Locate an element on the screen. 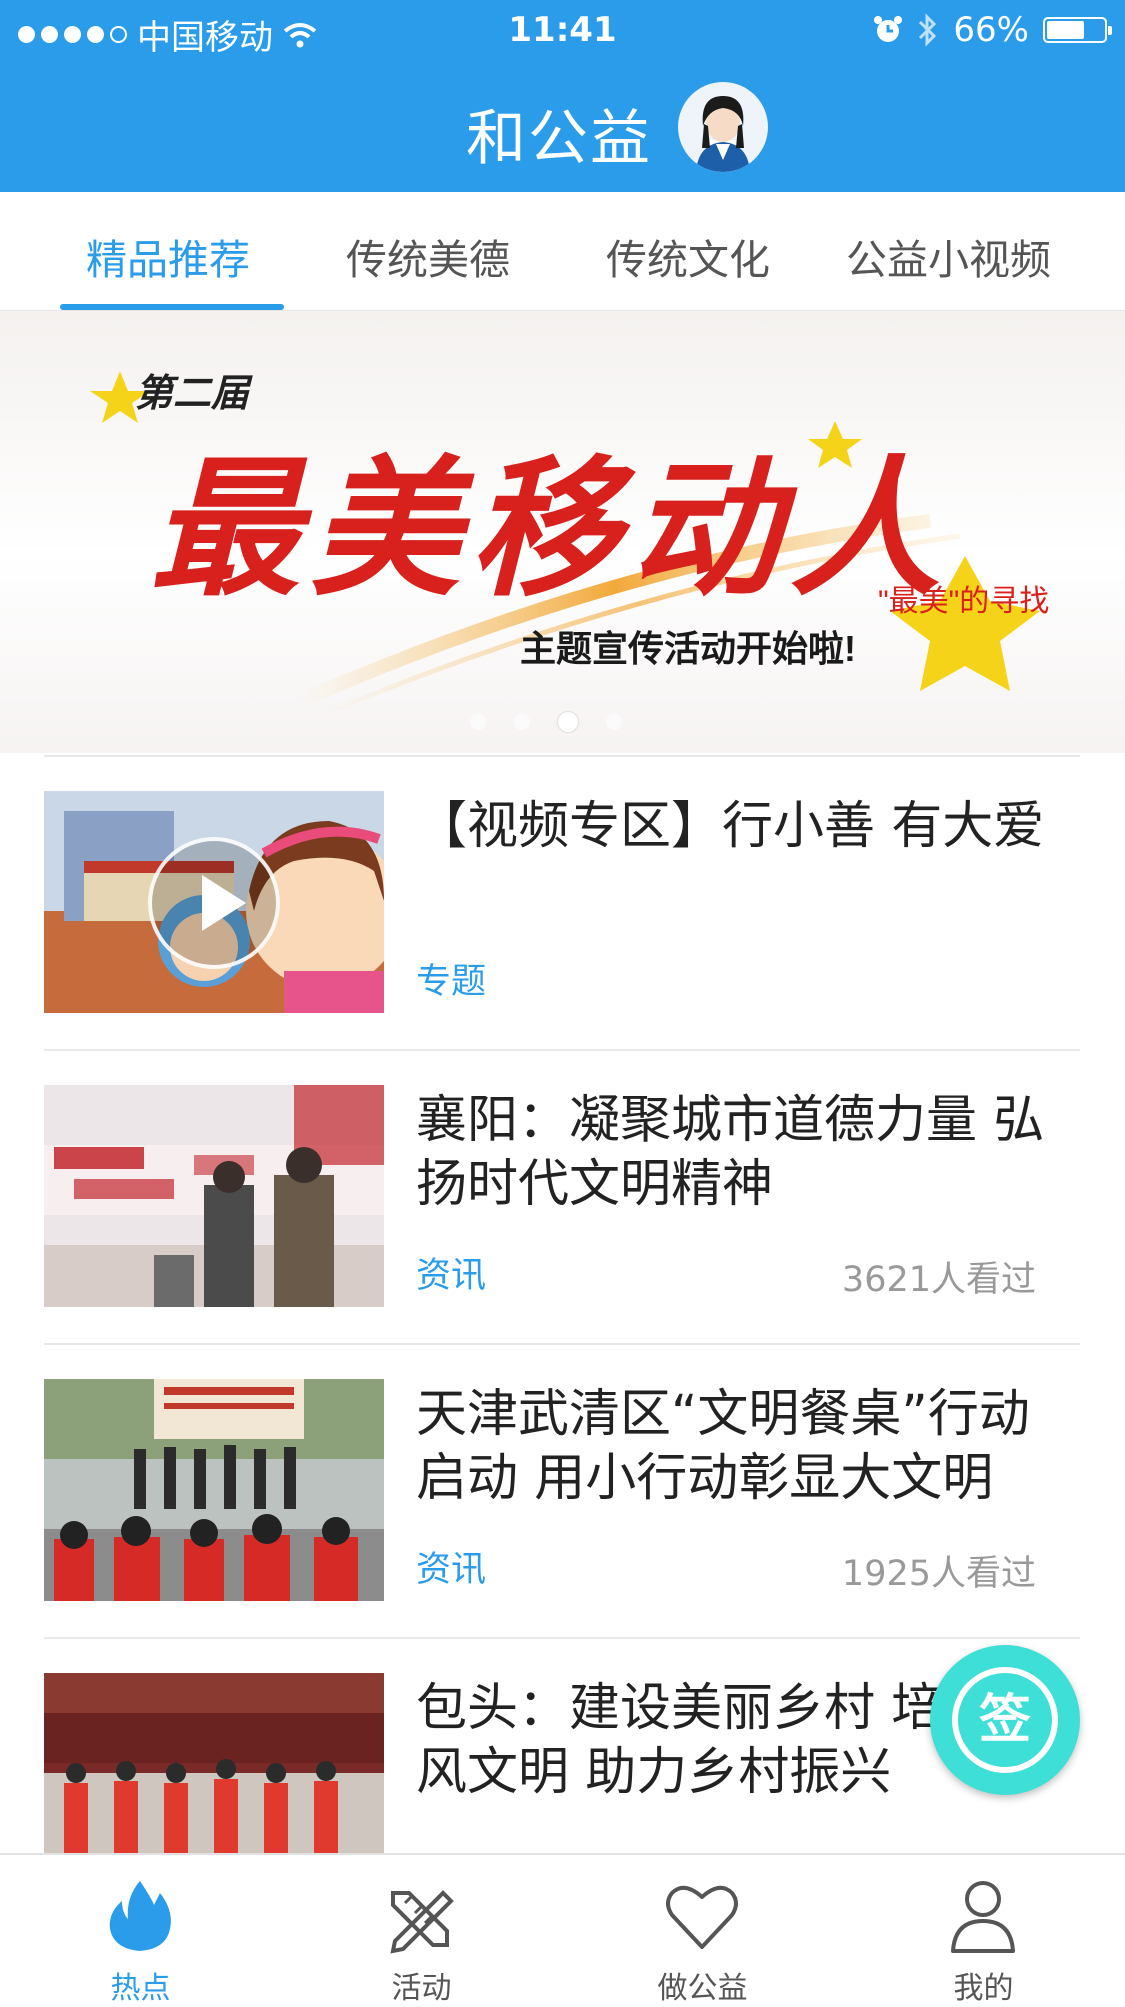 The height and width of the screenshot is (2007, 1125). sign-in-button: 签 is located at coordinates (1005, 1720).